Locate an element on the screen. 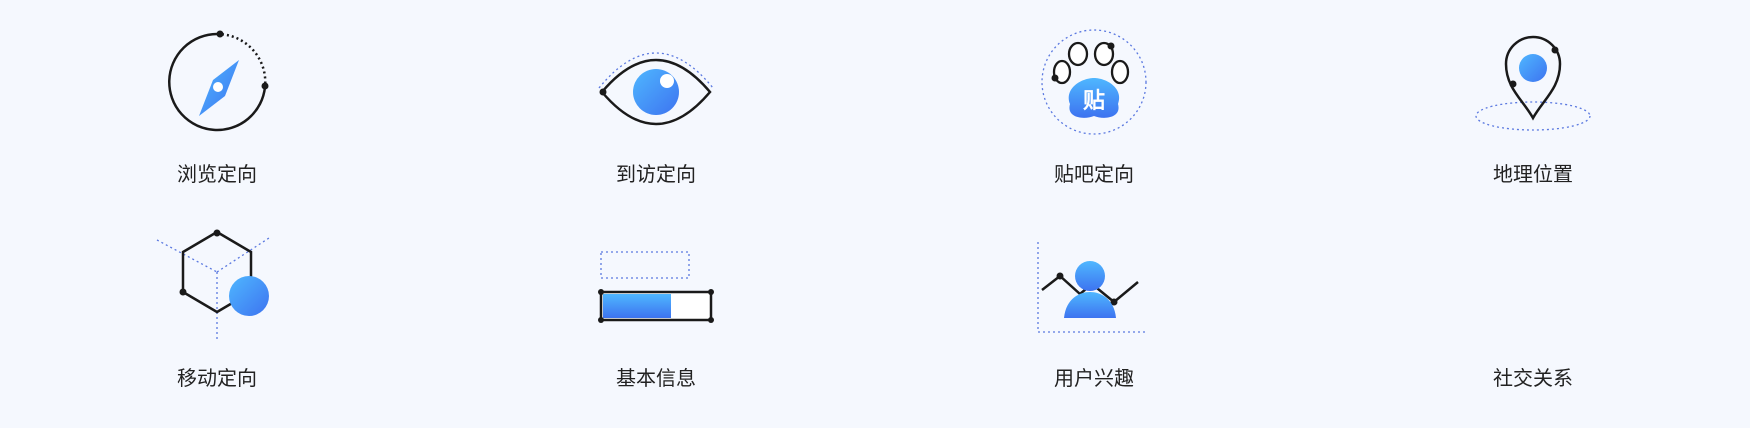 This screenshot has width=1750, height=428. feature-label: 社交关系 is located at coordinates (1533, 378).